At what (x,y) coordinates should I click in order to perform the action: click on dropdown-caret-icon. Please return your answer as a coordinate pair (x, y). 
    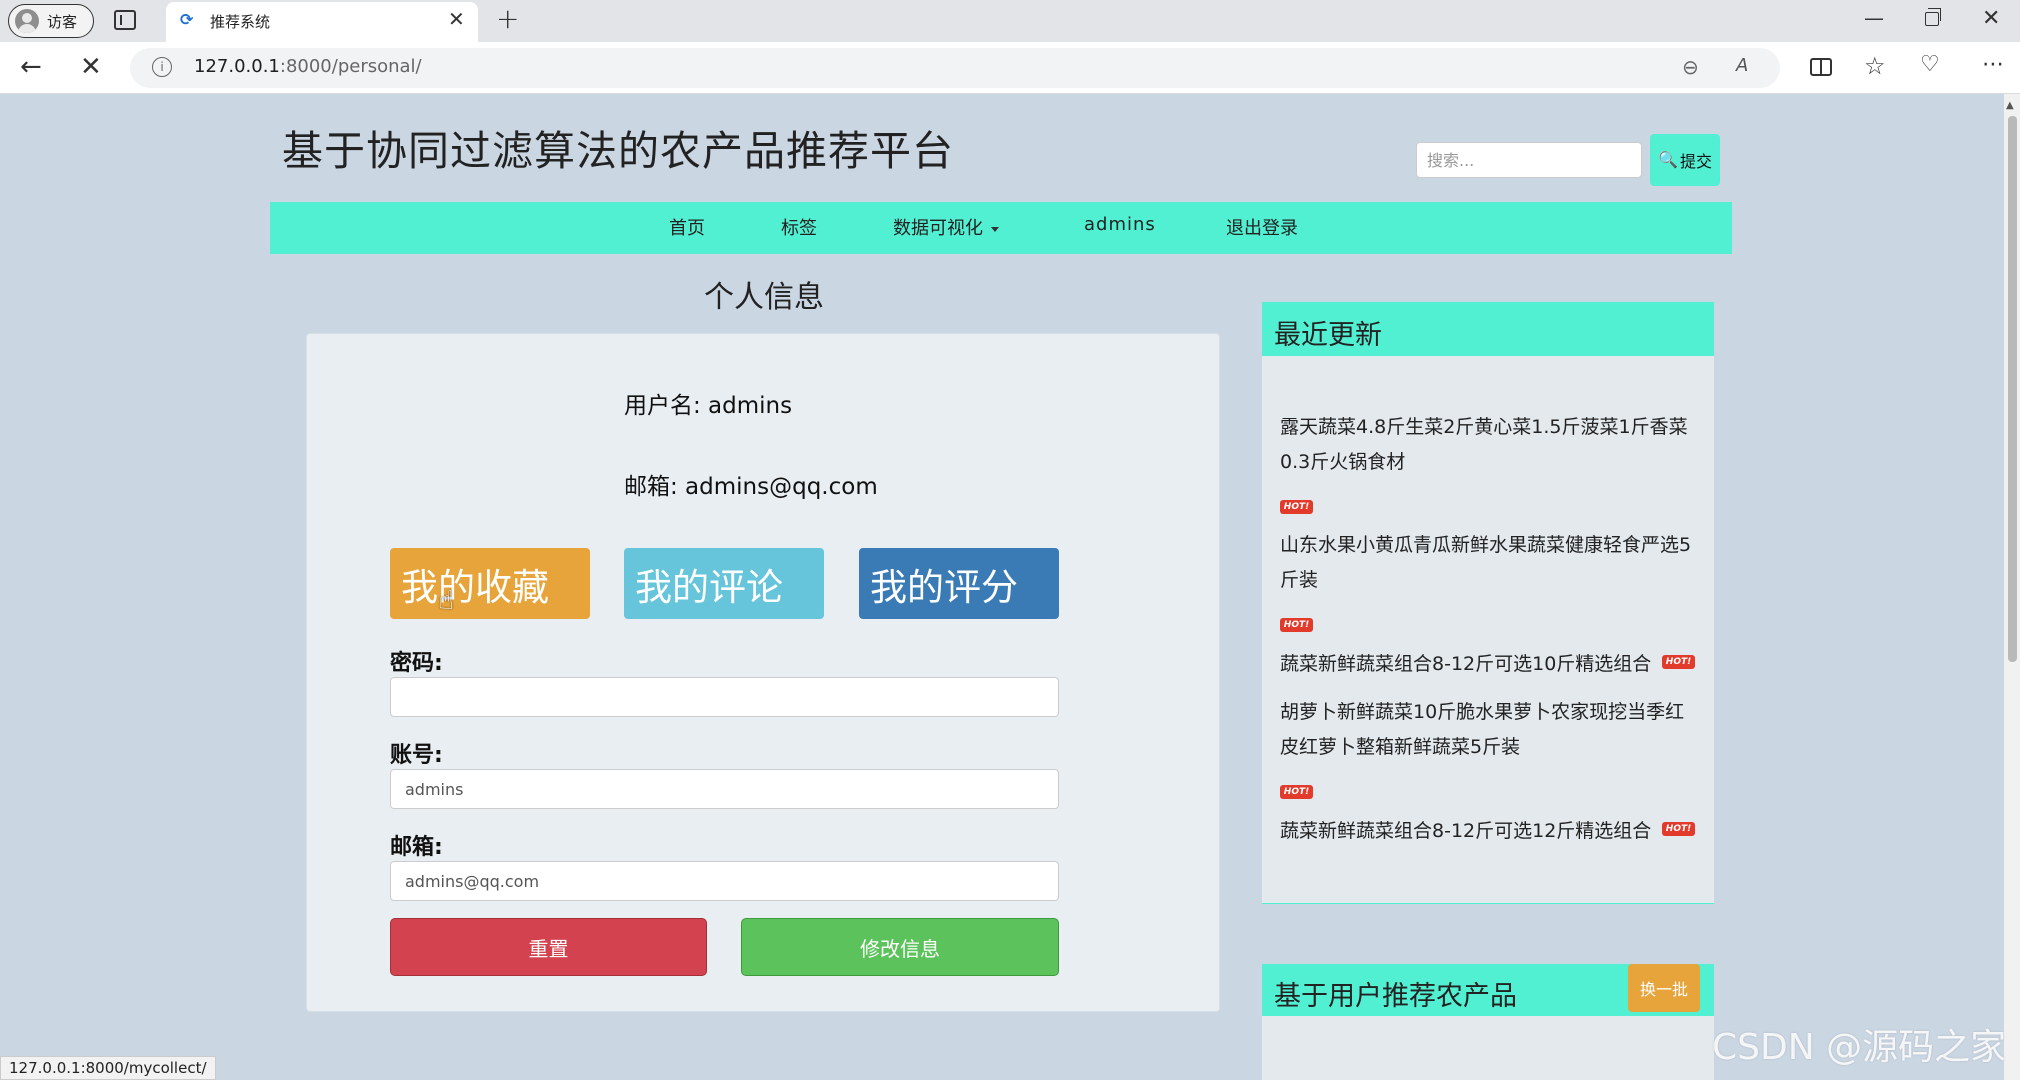
    Looking at the image, I should click on (995, 229).